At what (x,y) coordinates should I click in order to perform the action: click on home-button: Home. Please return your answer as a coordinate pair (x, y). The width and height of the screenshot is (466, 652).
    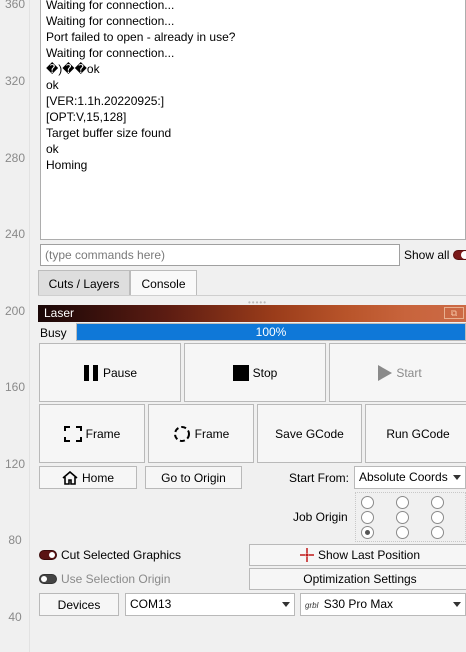
    Looking at the image, I should click on (88, 477).